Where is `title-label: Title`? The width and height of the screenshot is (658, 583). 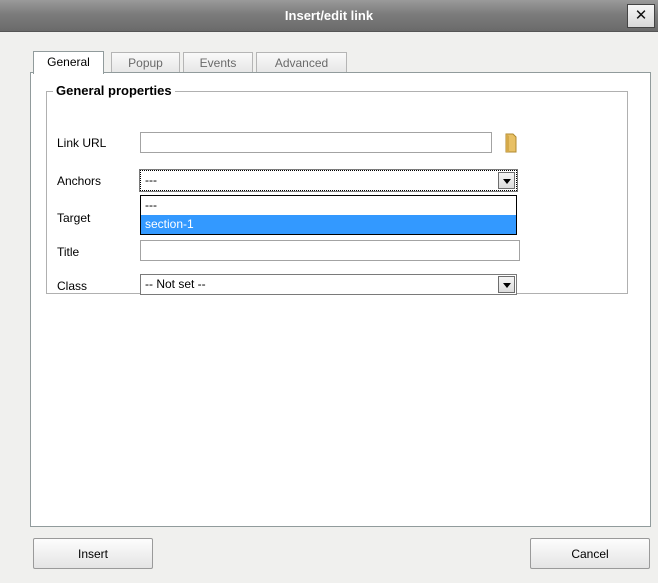 title-label: Title is located at coordinates (68, 252).